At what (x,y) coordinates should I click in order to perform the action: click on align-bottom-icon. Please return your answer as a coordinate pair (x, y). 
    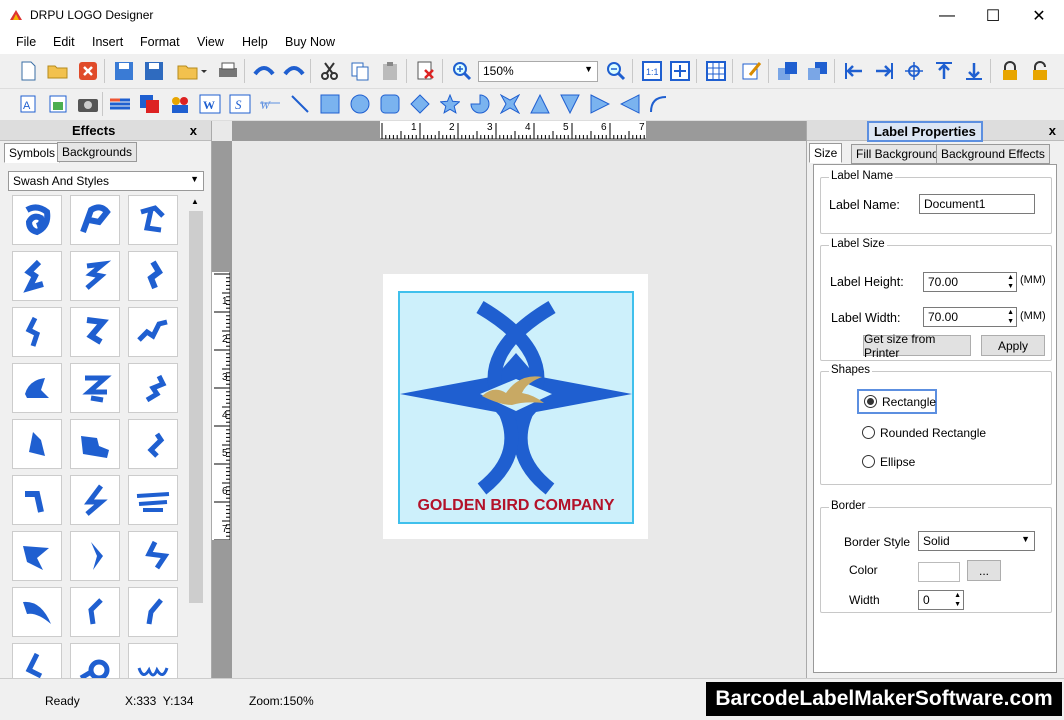
    Looking at the image, I should click on (974, 71).